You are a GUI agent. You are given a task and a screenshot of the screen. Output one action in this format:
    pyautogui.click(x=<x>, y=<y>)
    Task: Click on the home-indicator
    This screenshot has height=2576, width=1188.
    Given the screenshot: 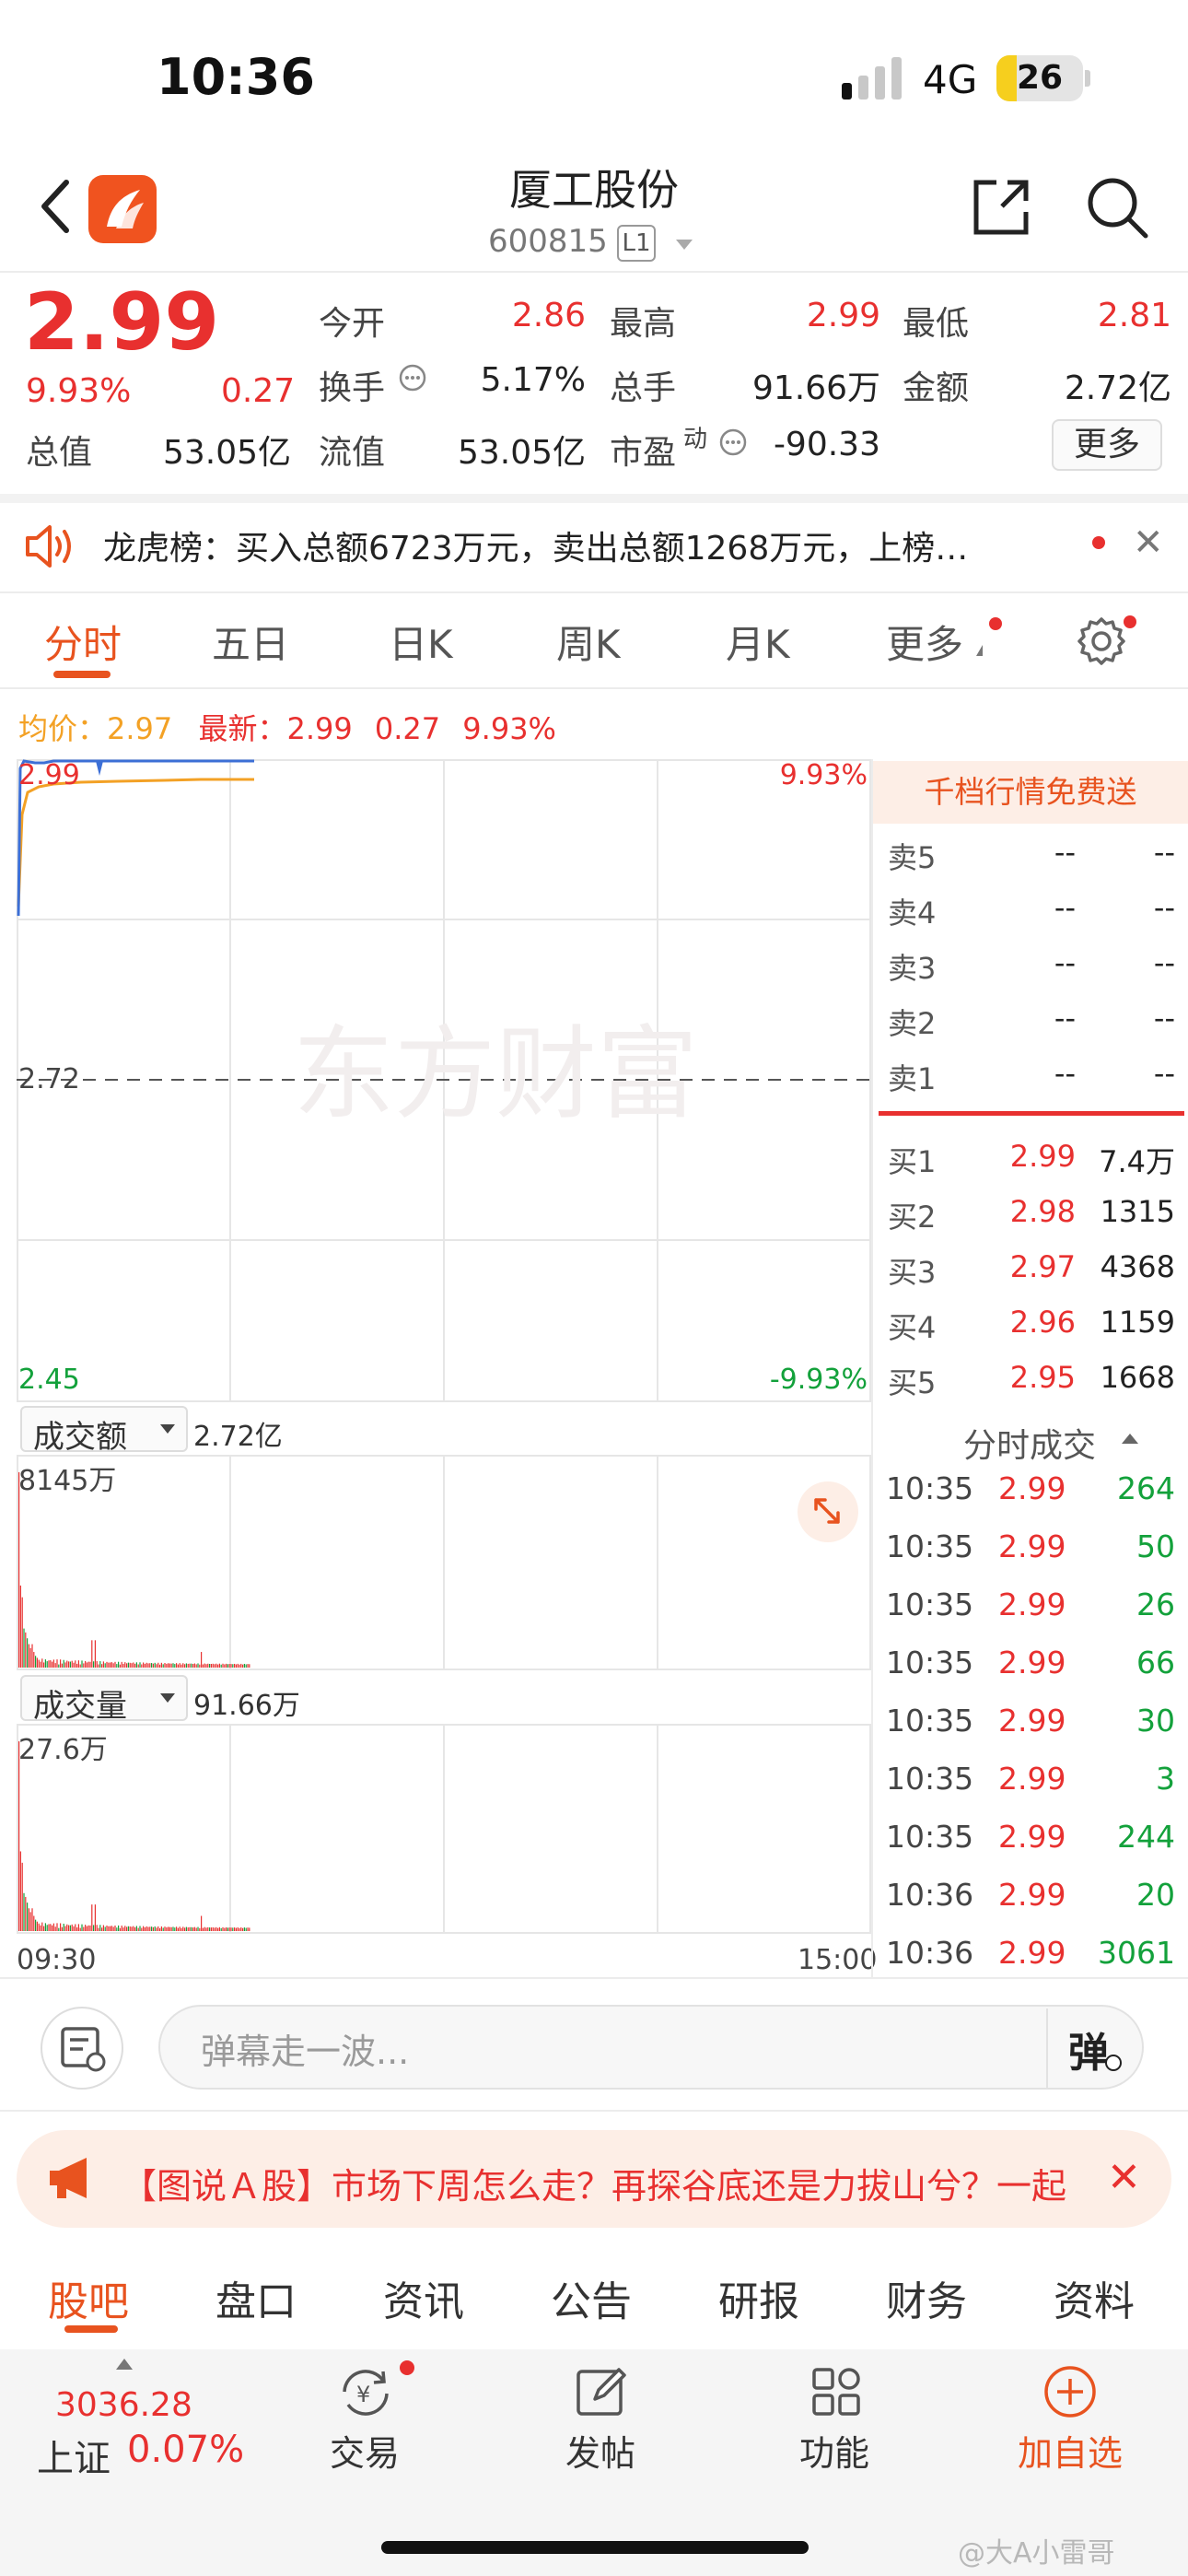 What is the action you would take?
    pyautogui.click(x=595, y=2547)
    